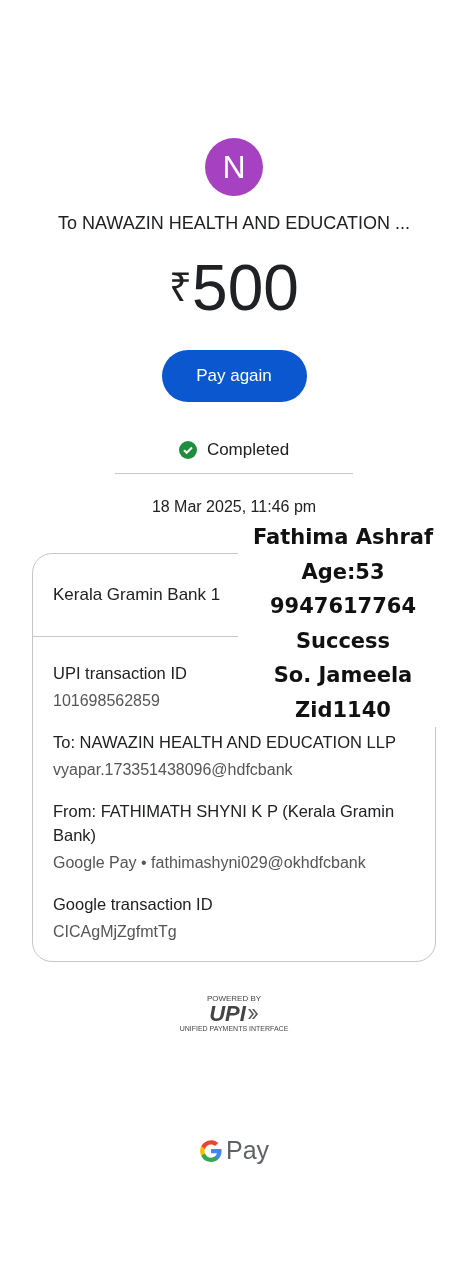 This screenshot has height=1280, width=468. I want to click on currency-symbol: ₹, so click(181, 287).